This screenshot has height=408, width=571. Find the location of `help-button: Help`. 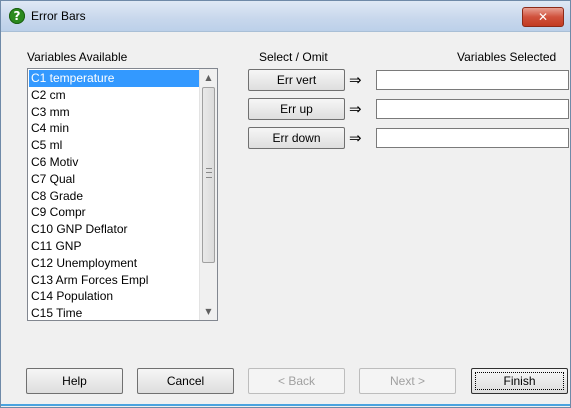

help-button: Help is located at coordinates (74, 381).